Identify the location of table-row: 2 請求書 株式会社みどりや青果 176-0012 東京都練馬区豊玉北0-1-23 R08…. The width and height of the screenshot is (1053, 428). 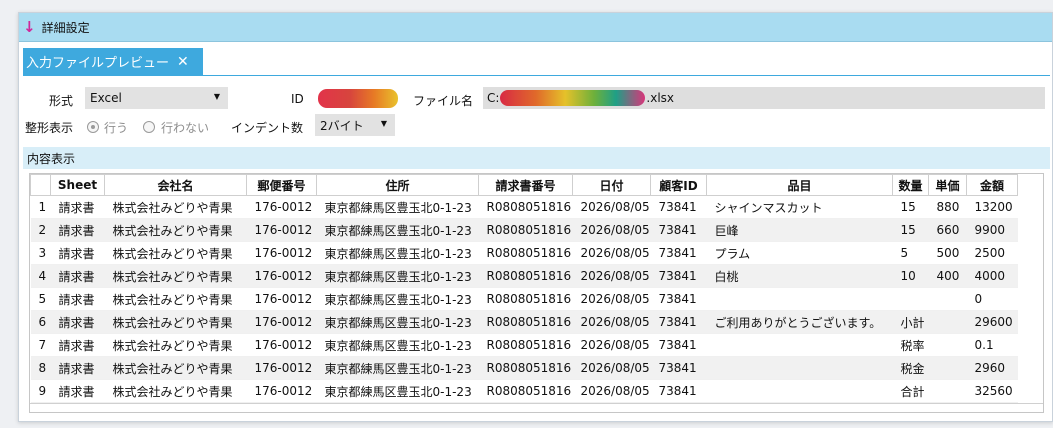
(524, 230).